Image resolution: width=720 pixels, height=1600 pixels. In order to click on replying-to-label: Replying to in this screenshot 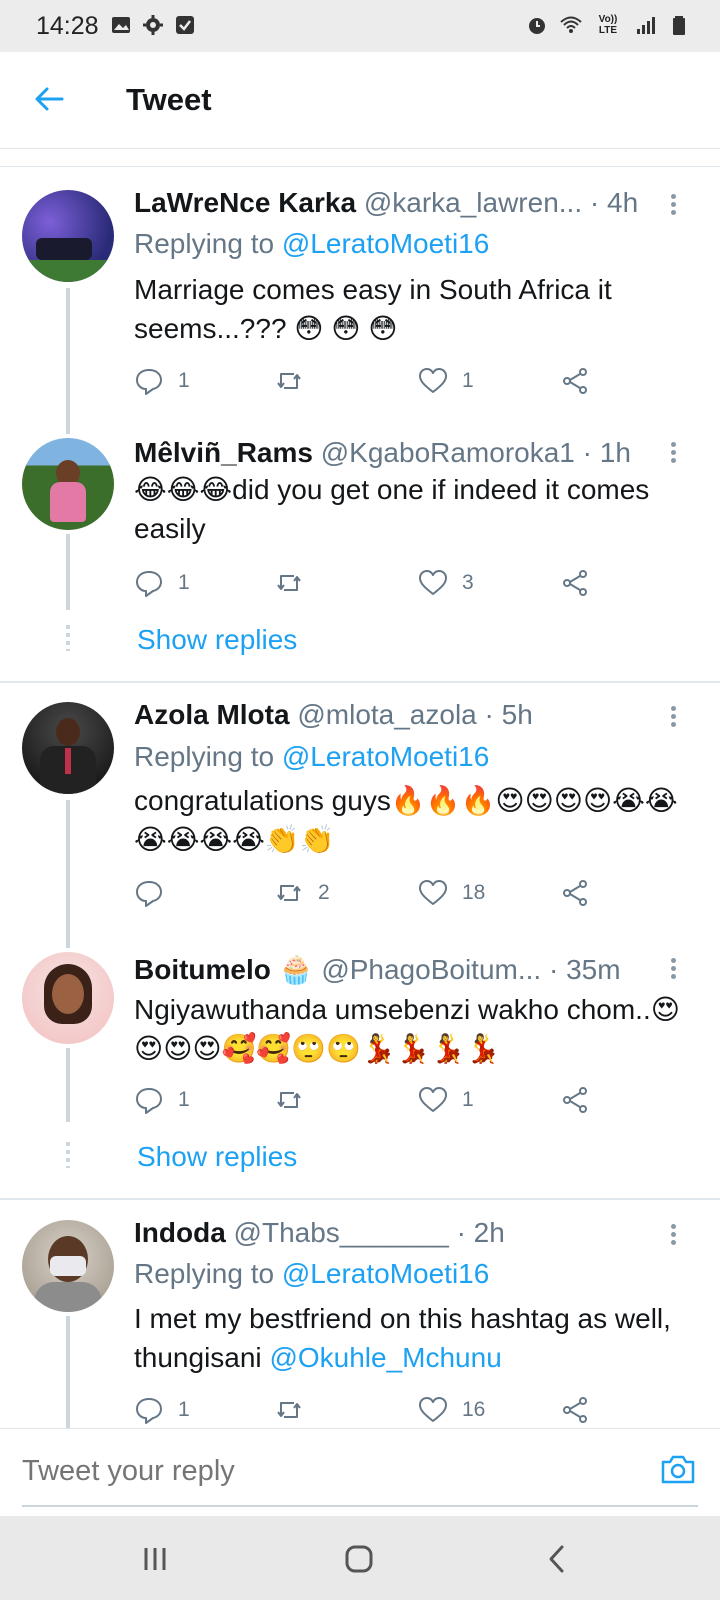, I will do `click(208, 756)`.